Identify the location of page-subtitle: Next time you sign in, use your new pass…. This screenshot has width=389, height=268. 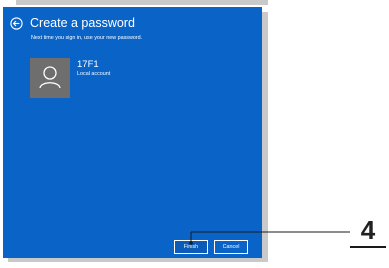
(87, 38).